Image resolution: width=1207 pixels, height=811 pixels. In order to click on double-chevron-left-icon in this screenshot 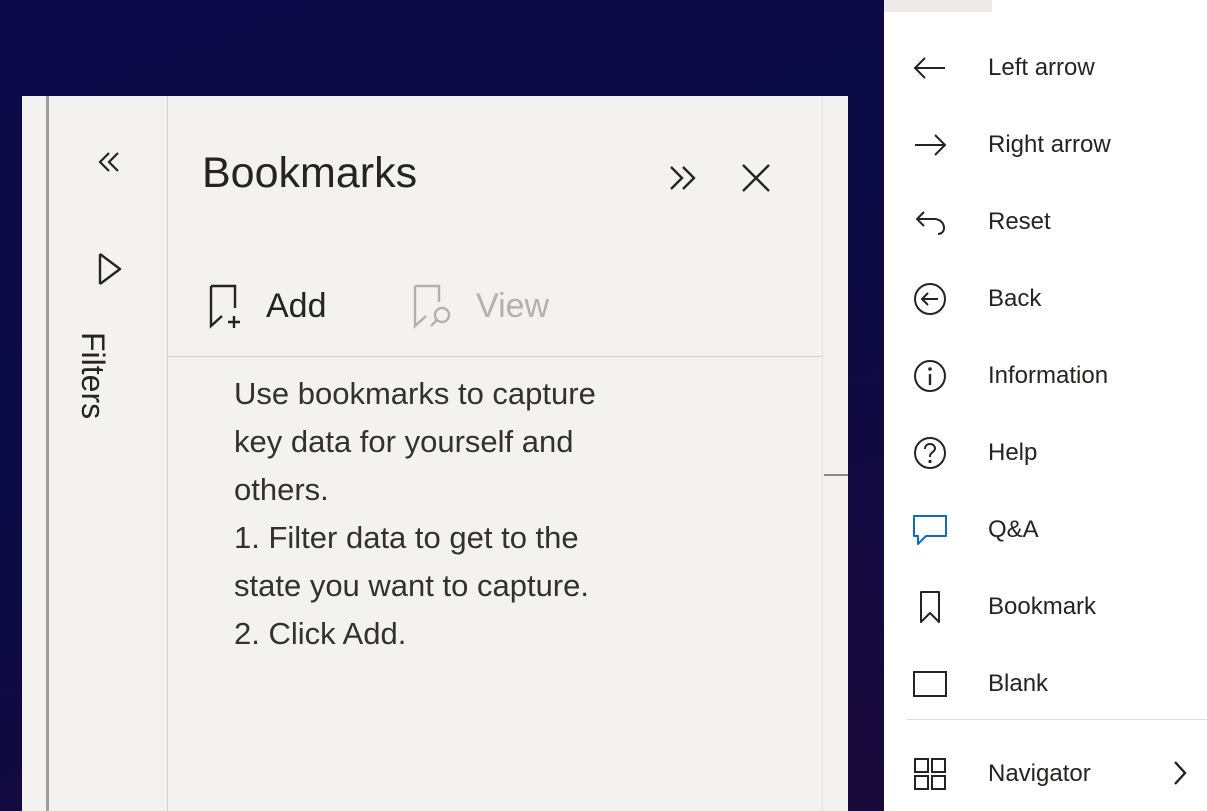, I will do `click(108, 162)`.